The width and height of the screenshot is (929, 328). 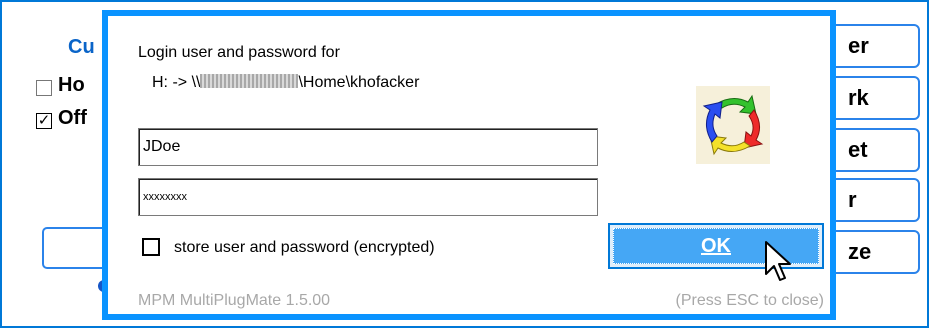 What do you see at coordinates (151, 247) in the screenshot?
I see `store-credentials-checkbox` at bounding box center [151, 247].